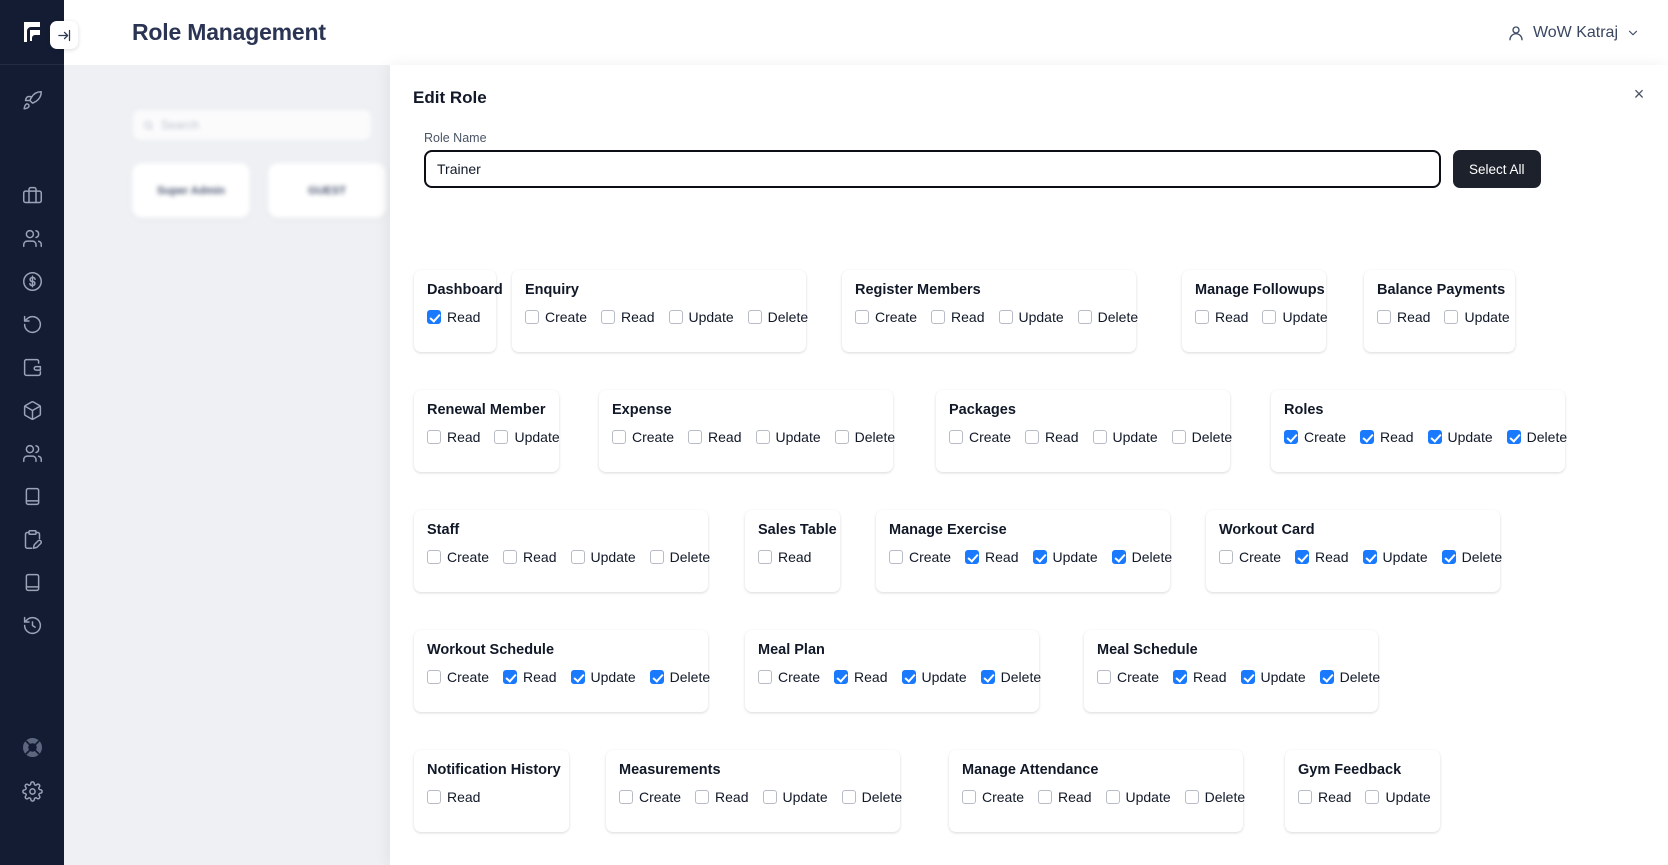 Image resolution: width=1668 pixels, height=865 pixels. Describe the element at coordinates (32, 281) in the screenshot. I see `sidebar-item-payments` at that location.